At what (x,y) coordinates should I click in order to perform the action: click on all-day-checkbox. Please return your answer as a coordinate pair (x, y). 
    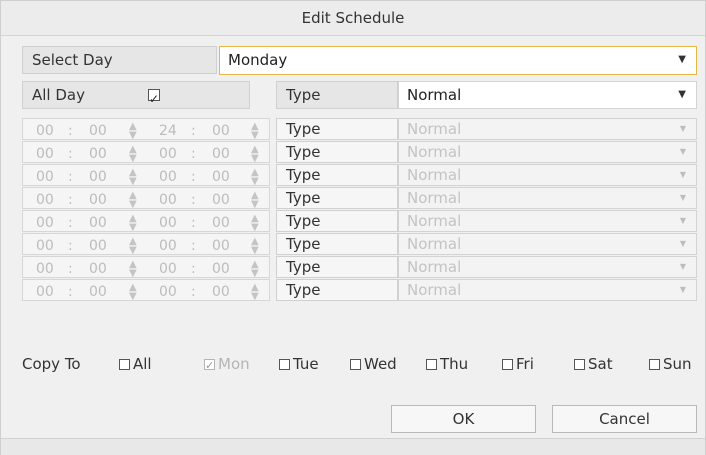
    Looking at the image, I should click on (154, 99).